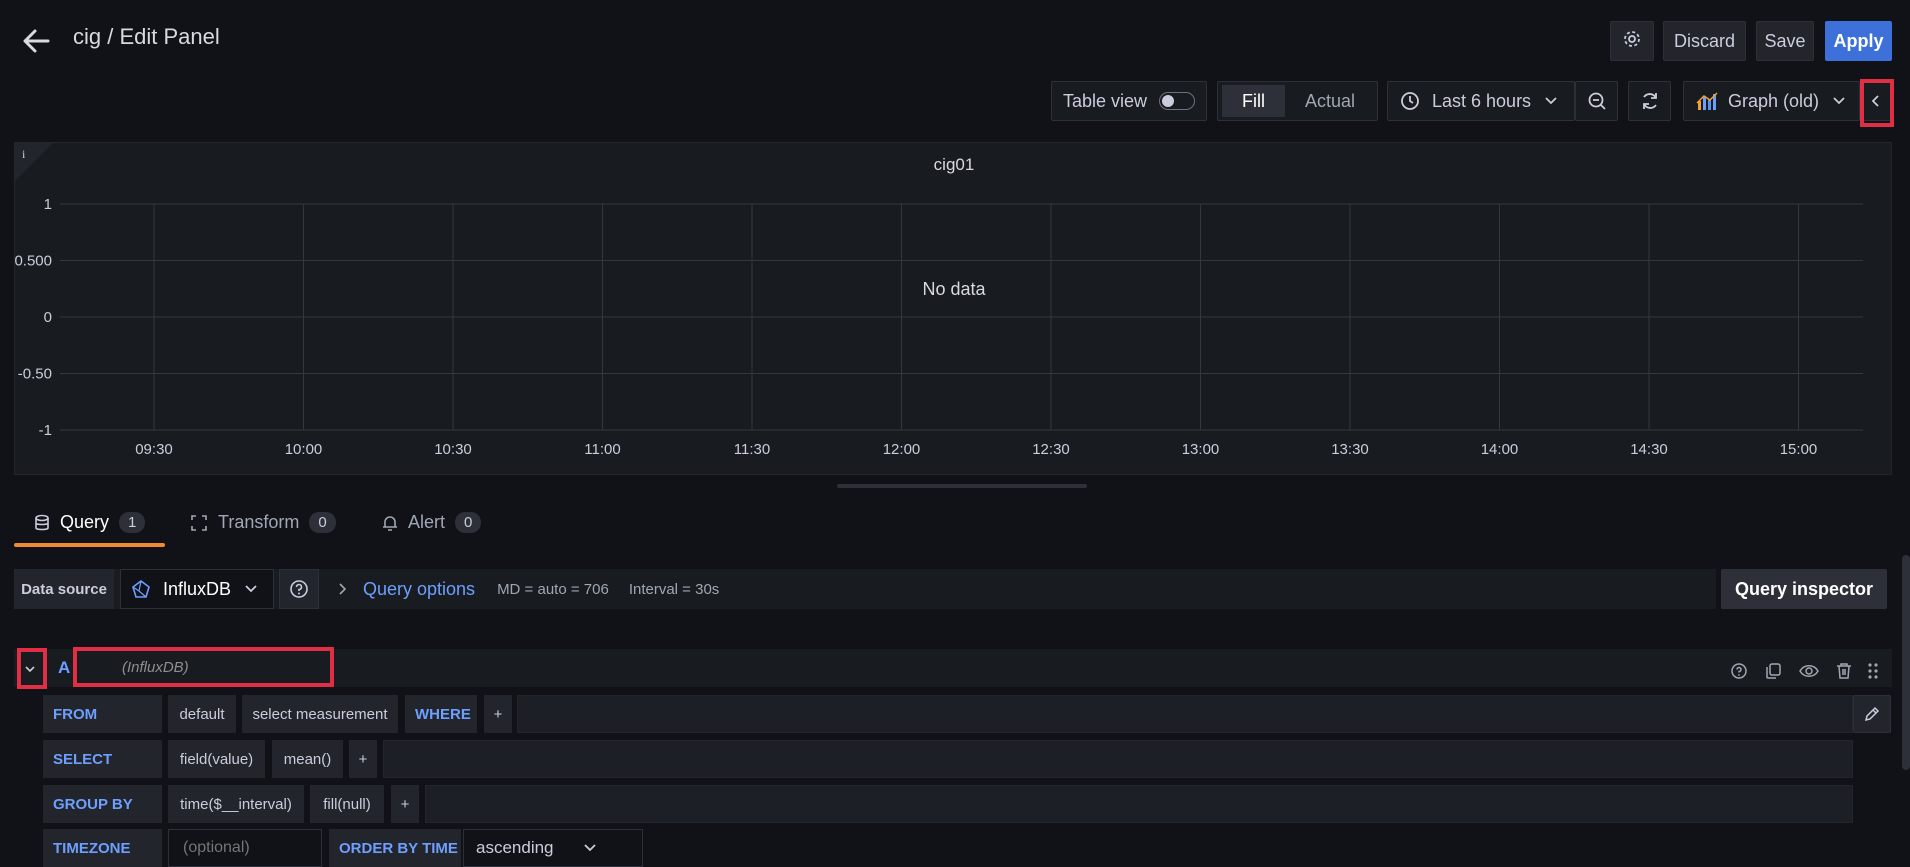 Image resolution: width=1910 pixels, height=867 pixels. Describe the element at coordinates (1804, 589) in the screenshot. I see `query-inspector-button: Query inspector` at that location.